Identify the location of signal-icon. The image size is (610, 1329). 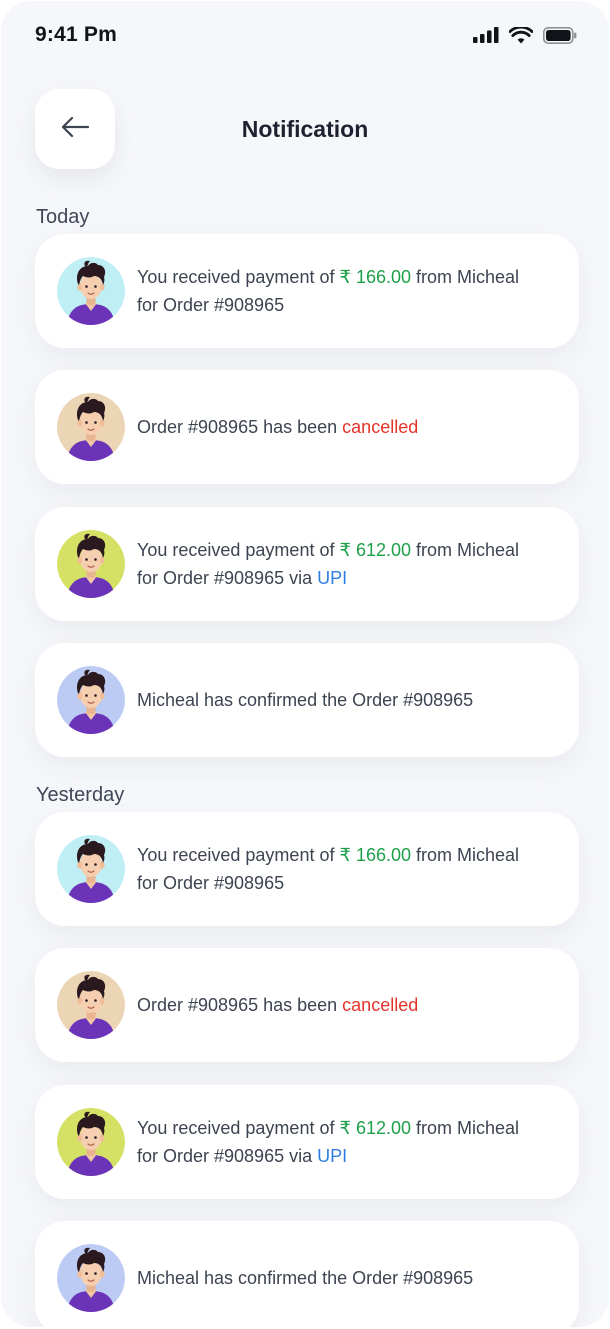
(486, 35).